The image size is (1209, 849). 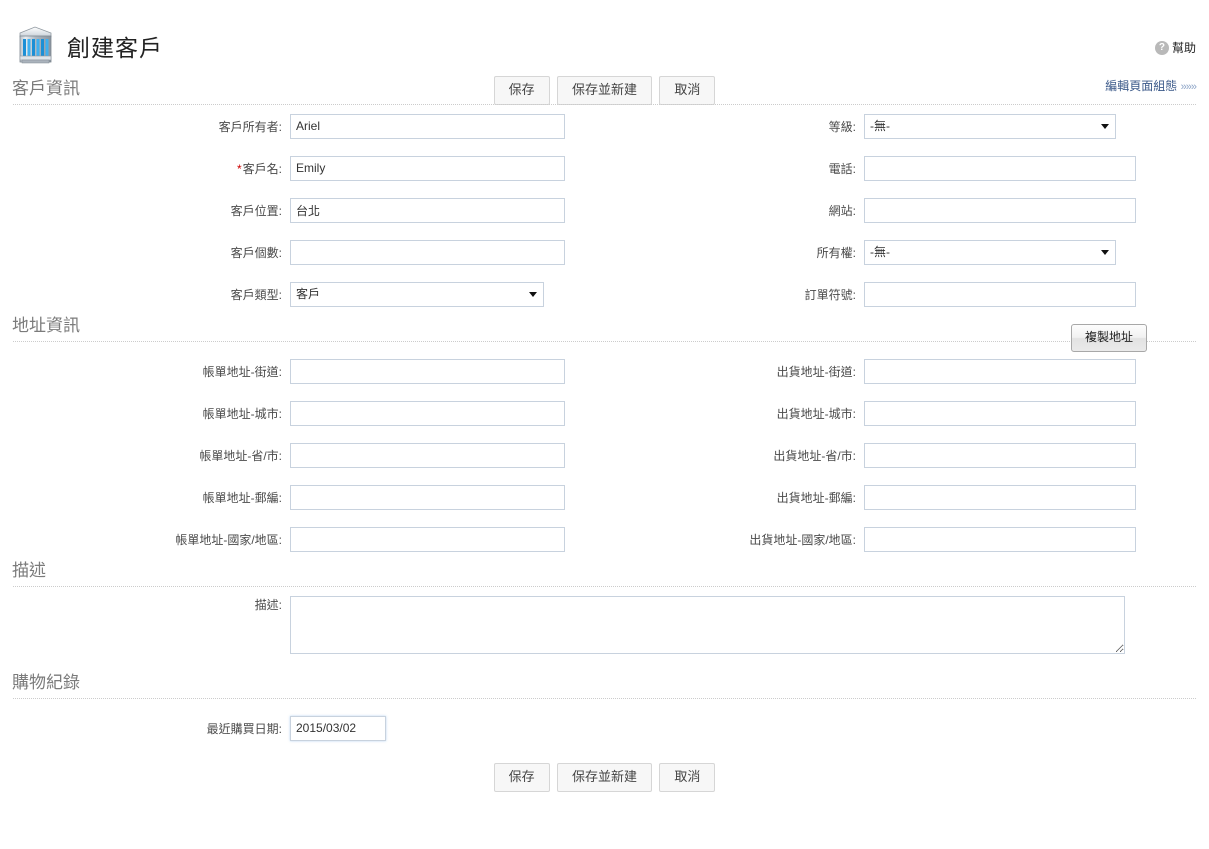 What do you see at coordinates (1000, 371) in the screenshot?
I see `input-shipping-street` at bounding box center [1000, 371].